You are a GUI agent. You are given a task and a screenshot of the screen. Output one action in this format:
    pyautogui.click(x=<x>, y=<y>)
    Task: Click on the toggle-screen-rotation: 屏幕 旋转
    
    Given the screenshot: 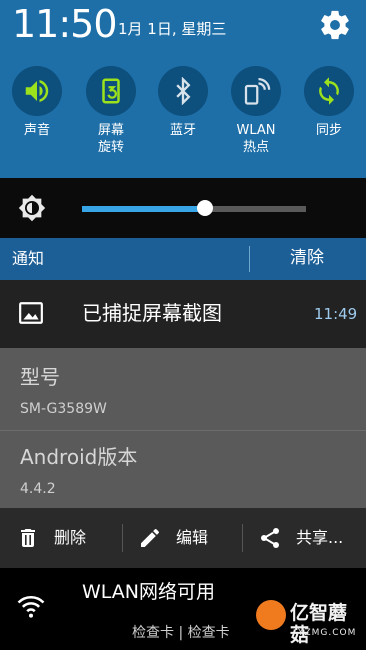 What is the action you would take?
    pyautogui.click(x=111, y=111)
    